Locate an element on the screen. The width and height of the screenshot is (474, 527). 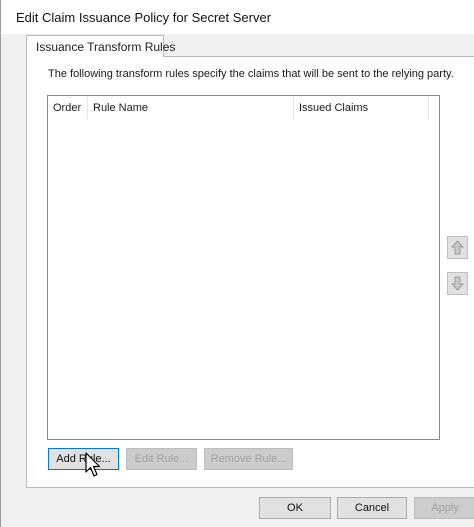
column-header-issued-claims: Issued Claims is located at coordinates (361, 108).